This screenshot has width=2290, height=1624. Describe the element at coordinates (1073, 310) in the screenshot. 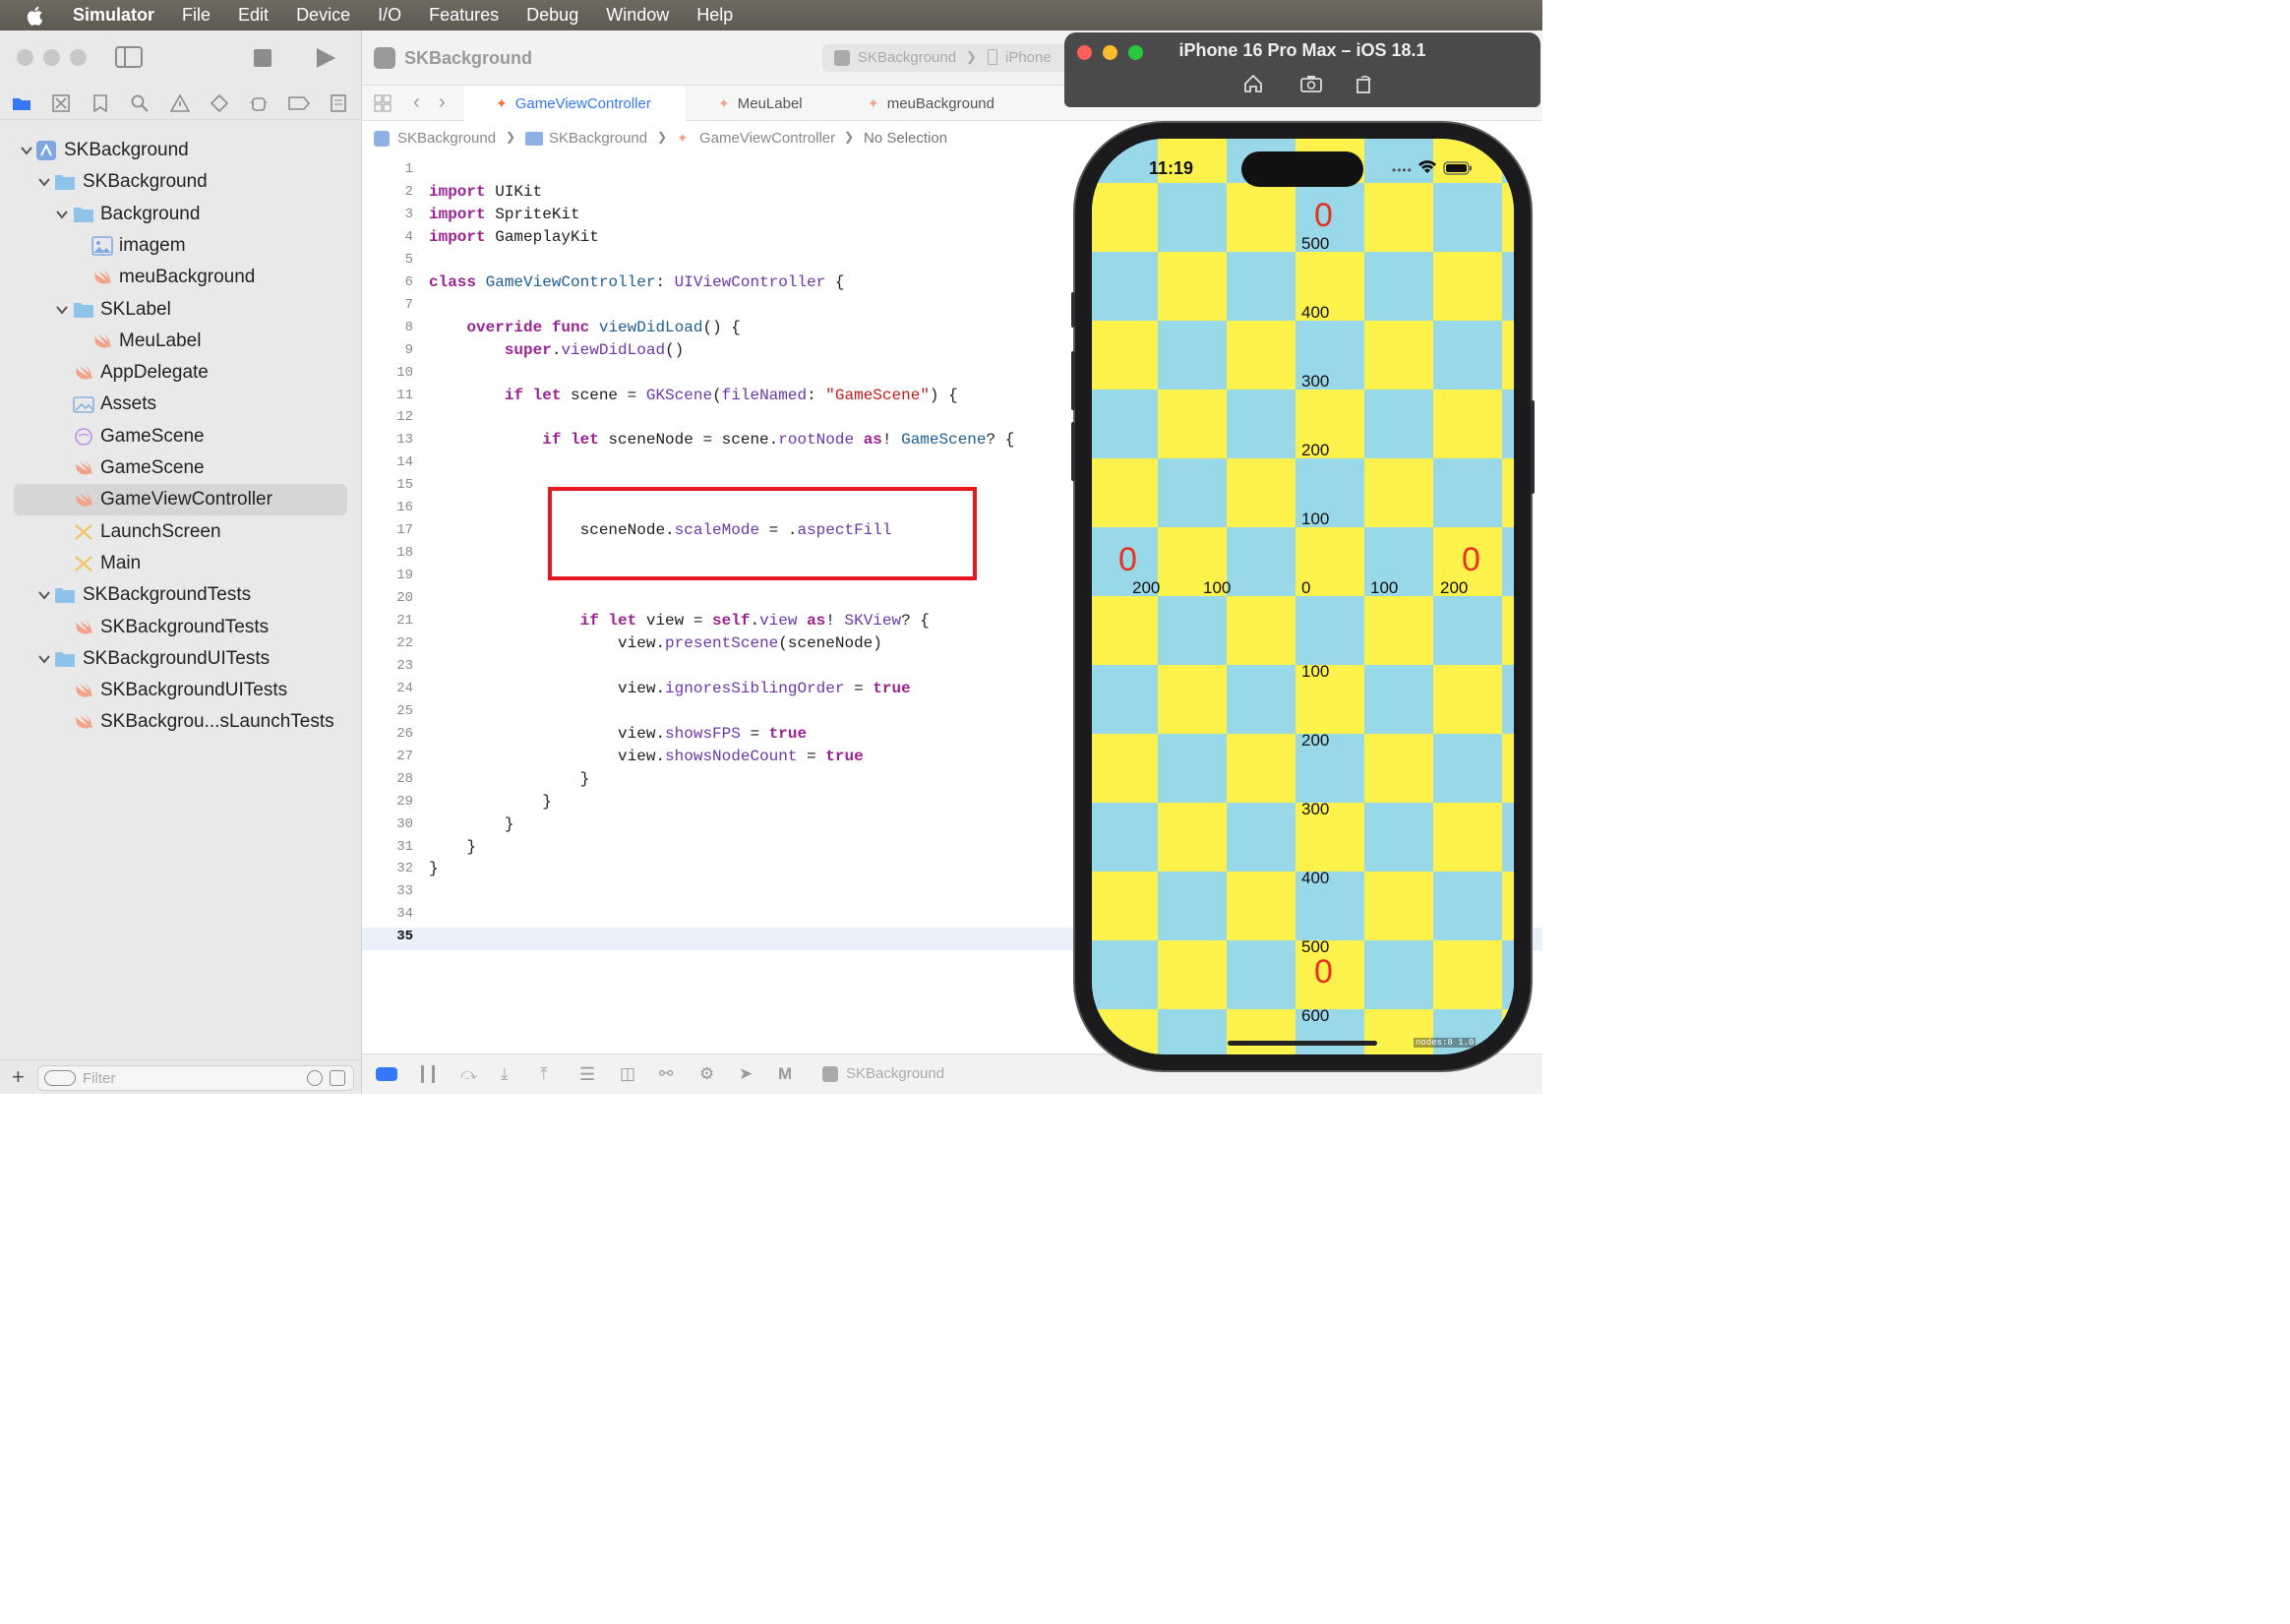

I see `action-button` at that location.